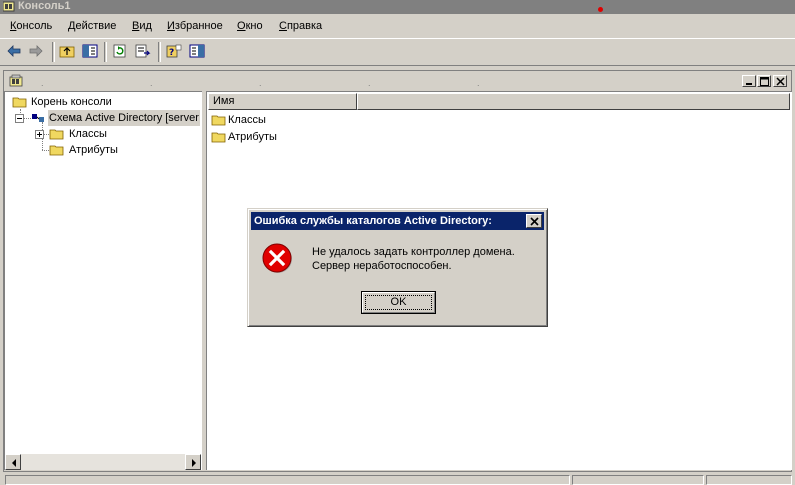 This screenshot has height=485, width=795. What do you see at coordinates (103, 462) in the screenshot?
I see `tree-horizontal-scrollbar` at bounding box center [103, 462].